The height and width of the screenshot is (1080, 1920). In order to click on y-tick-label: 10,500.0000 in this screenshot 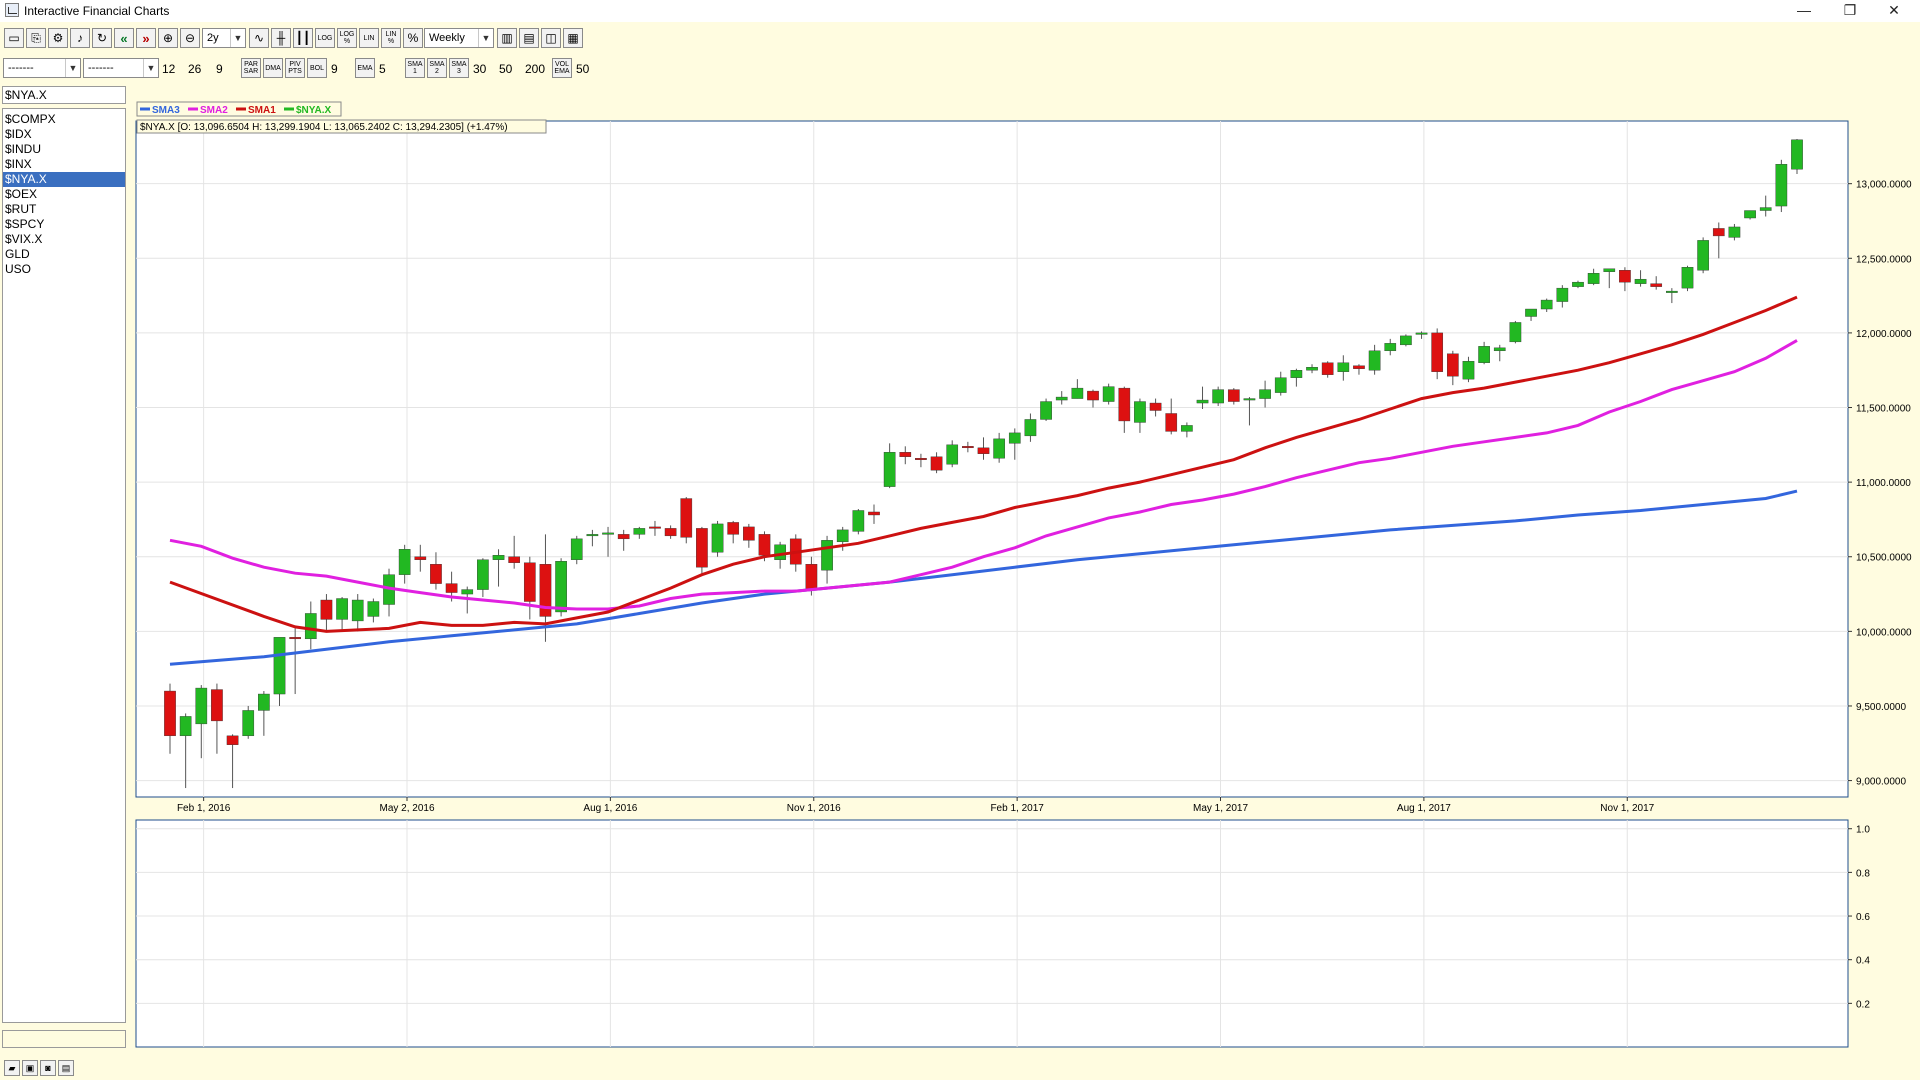, I will do `click(1884, 558)`.